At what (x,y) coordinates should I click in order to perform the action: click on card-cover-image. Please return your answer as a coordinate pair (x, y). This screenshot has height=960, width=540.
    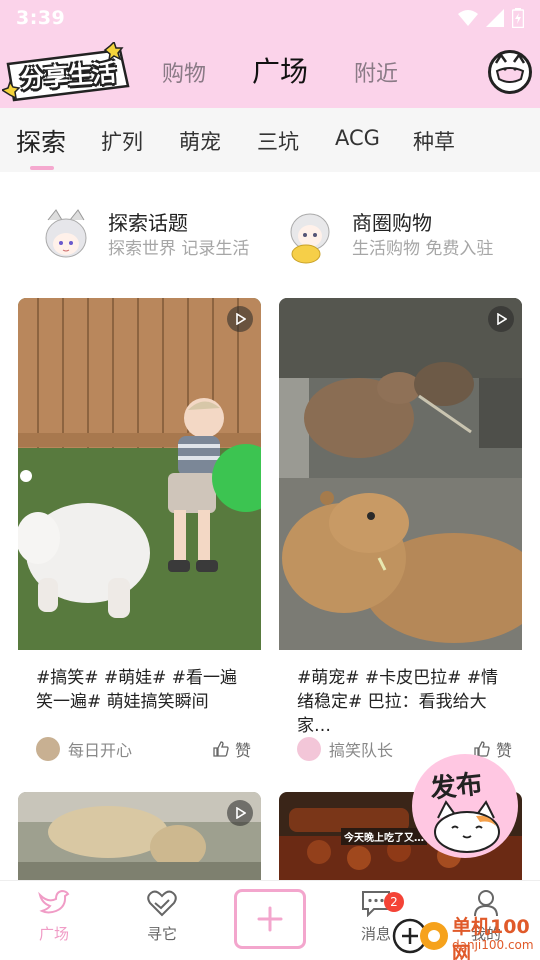
    Looking at the image, I should click on (139, 836).